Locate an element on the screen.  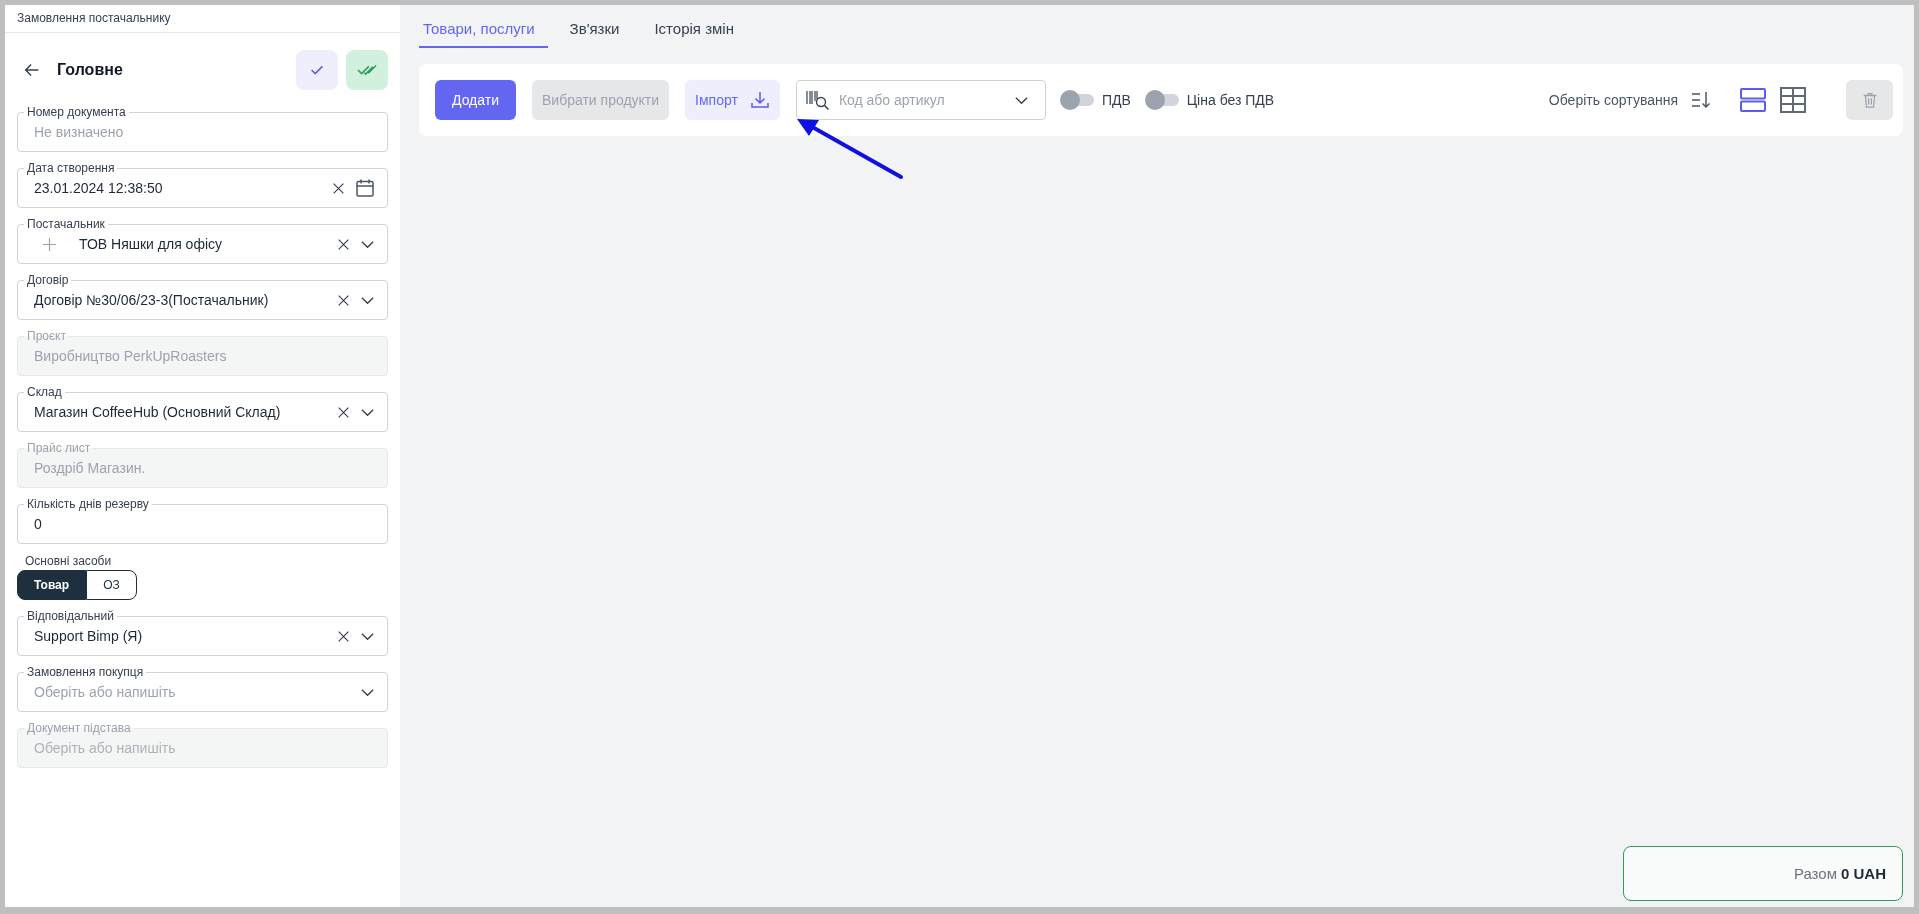
back-arrow-icon is located at coordinates (32, 70).